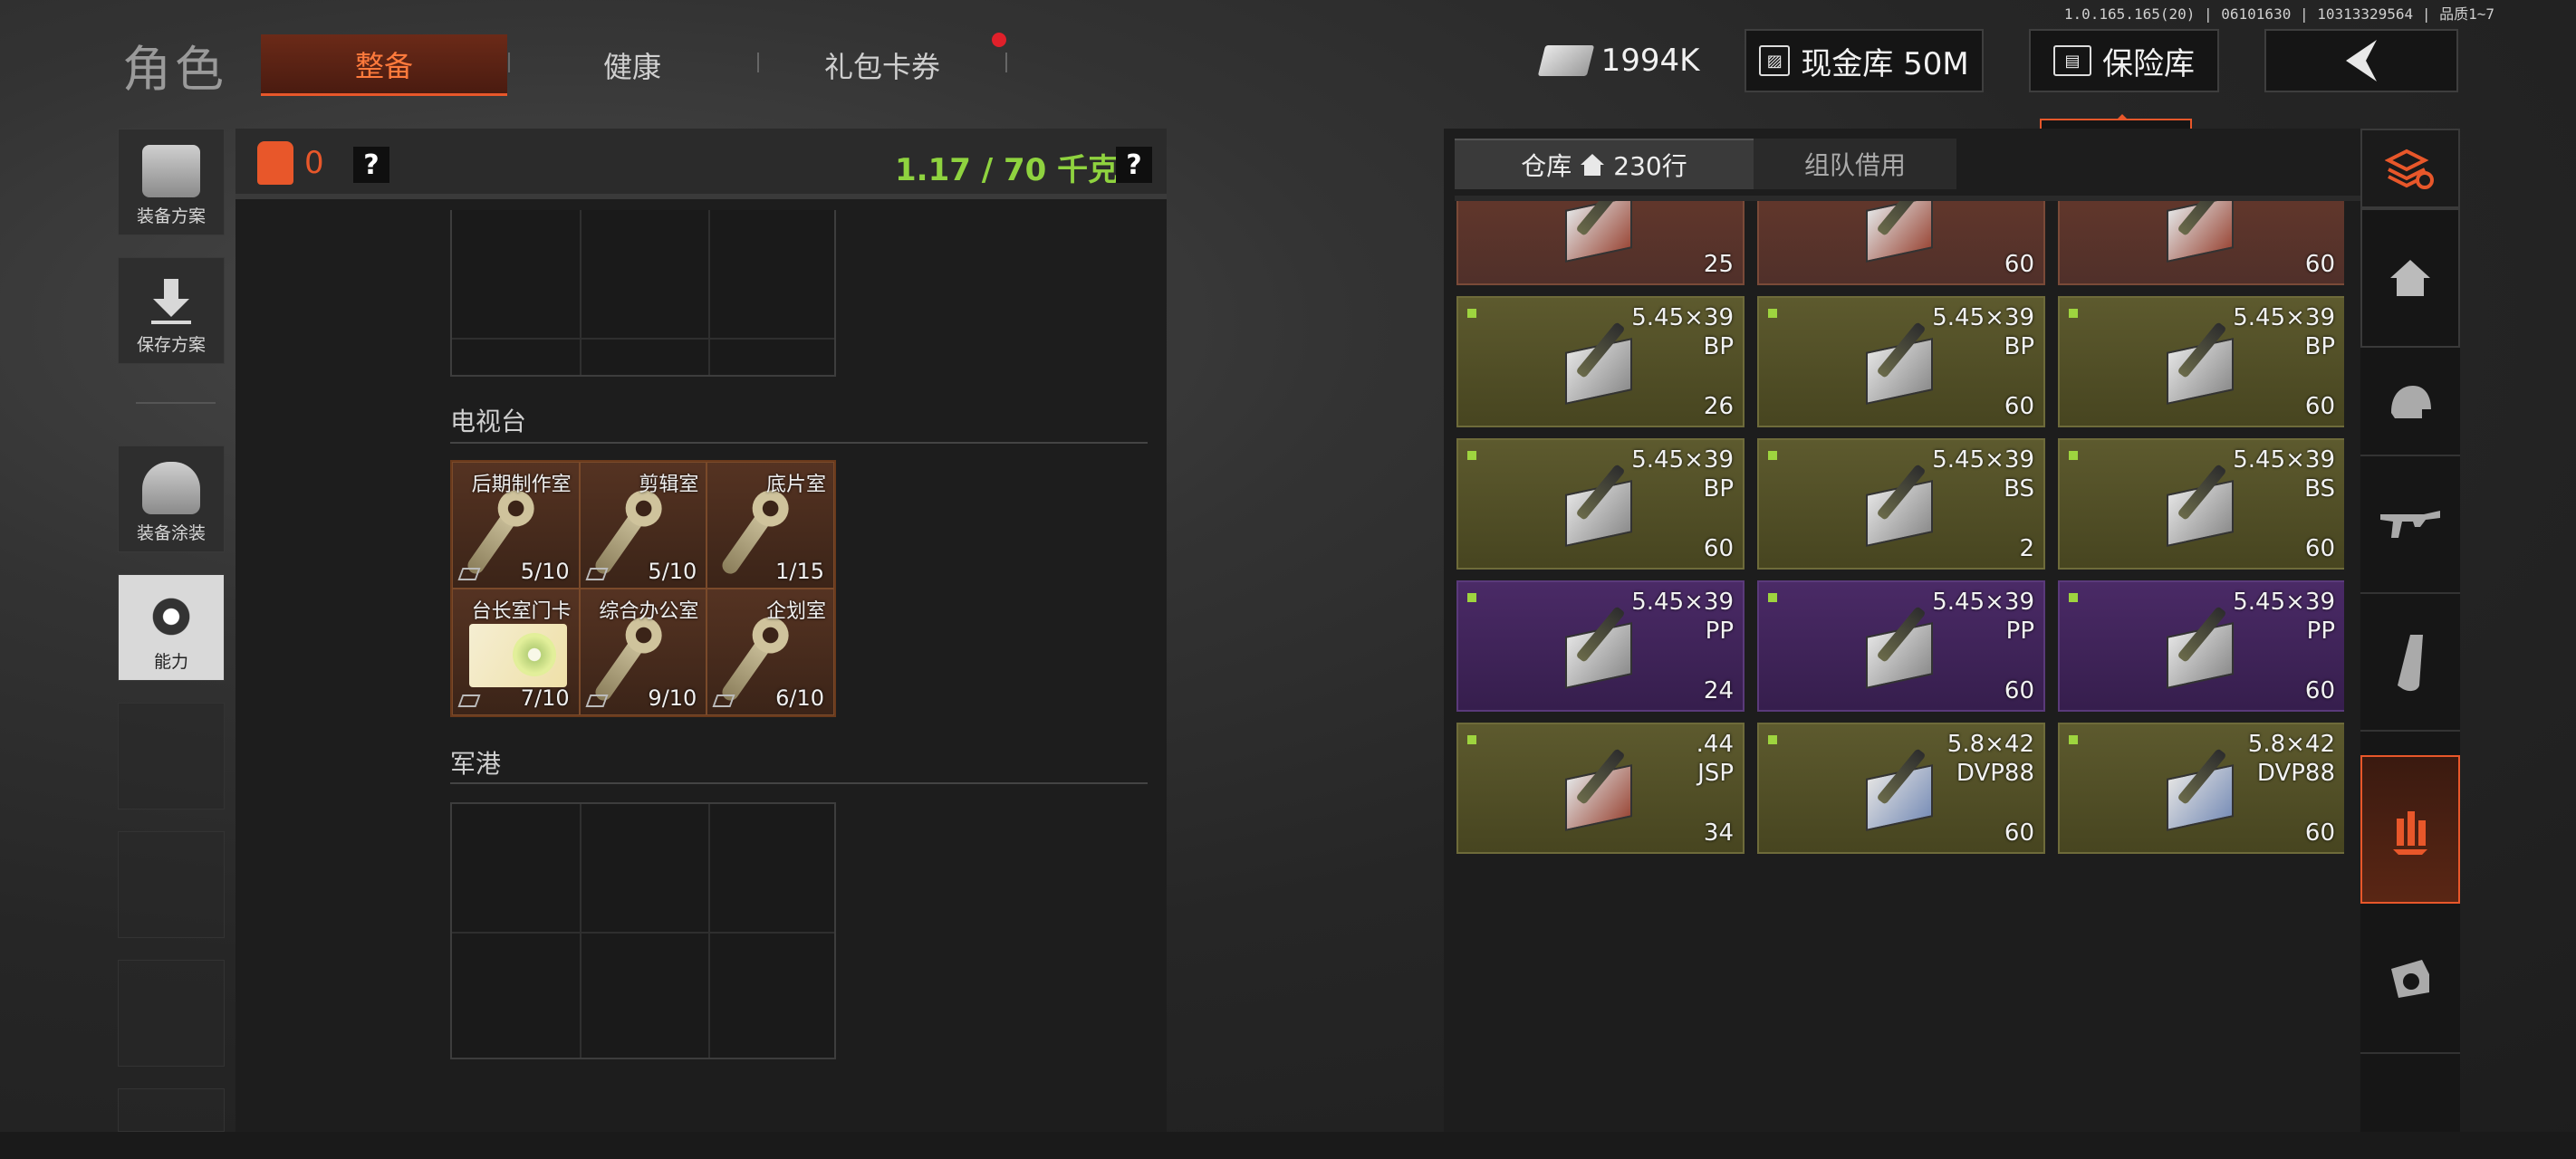 The height and width of the screenshot is (1159, 2576). Describe the element at coordinates (882, 65) in the screenshot. I see `tab-gift-coupons: 礼包卡券` at that location.